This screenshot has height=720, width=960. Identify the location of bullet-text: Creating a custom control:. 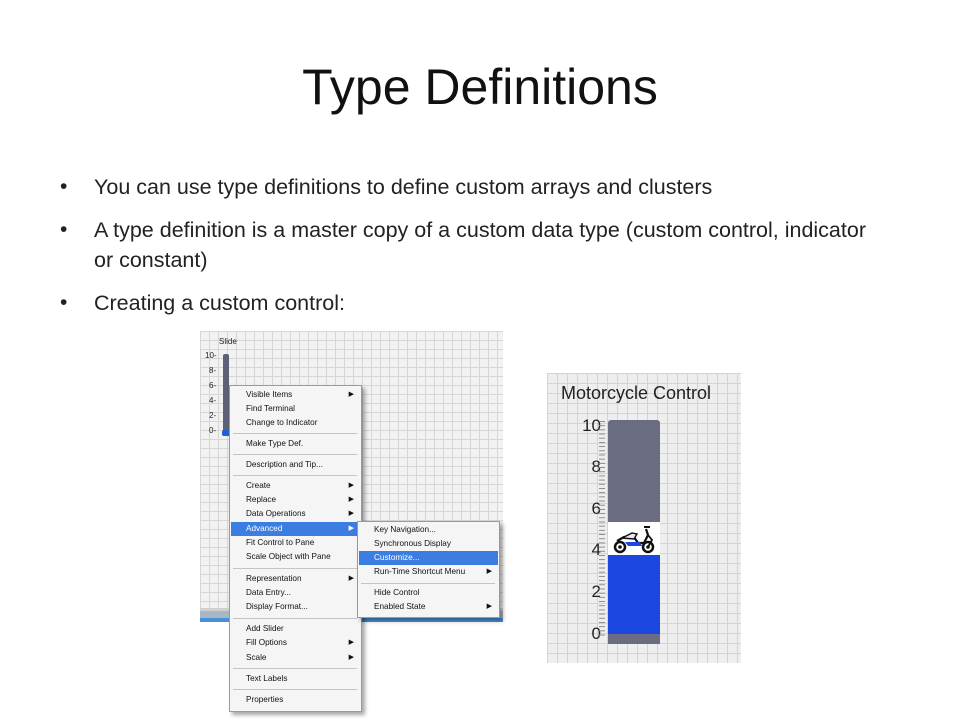
(219, 303).